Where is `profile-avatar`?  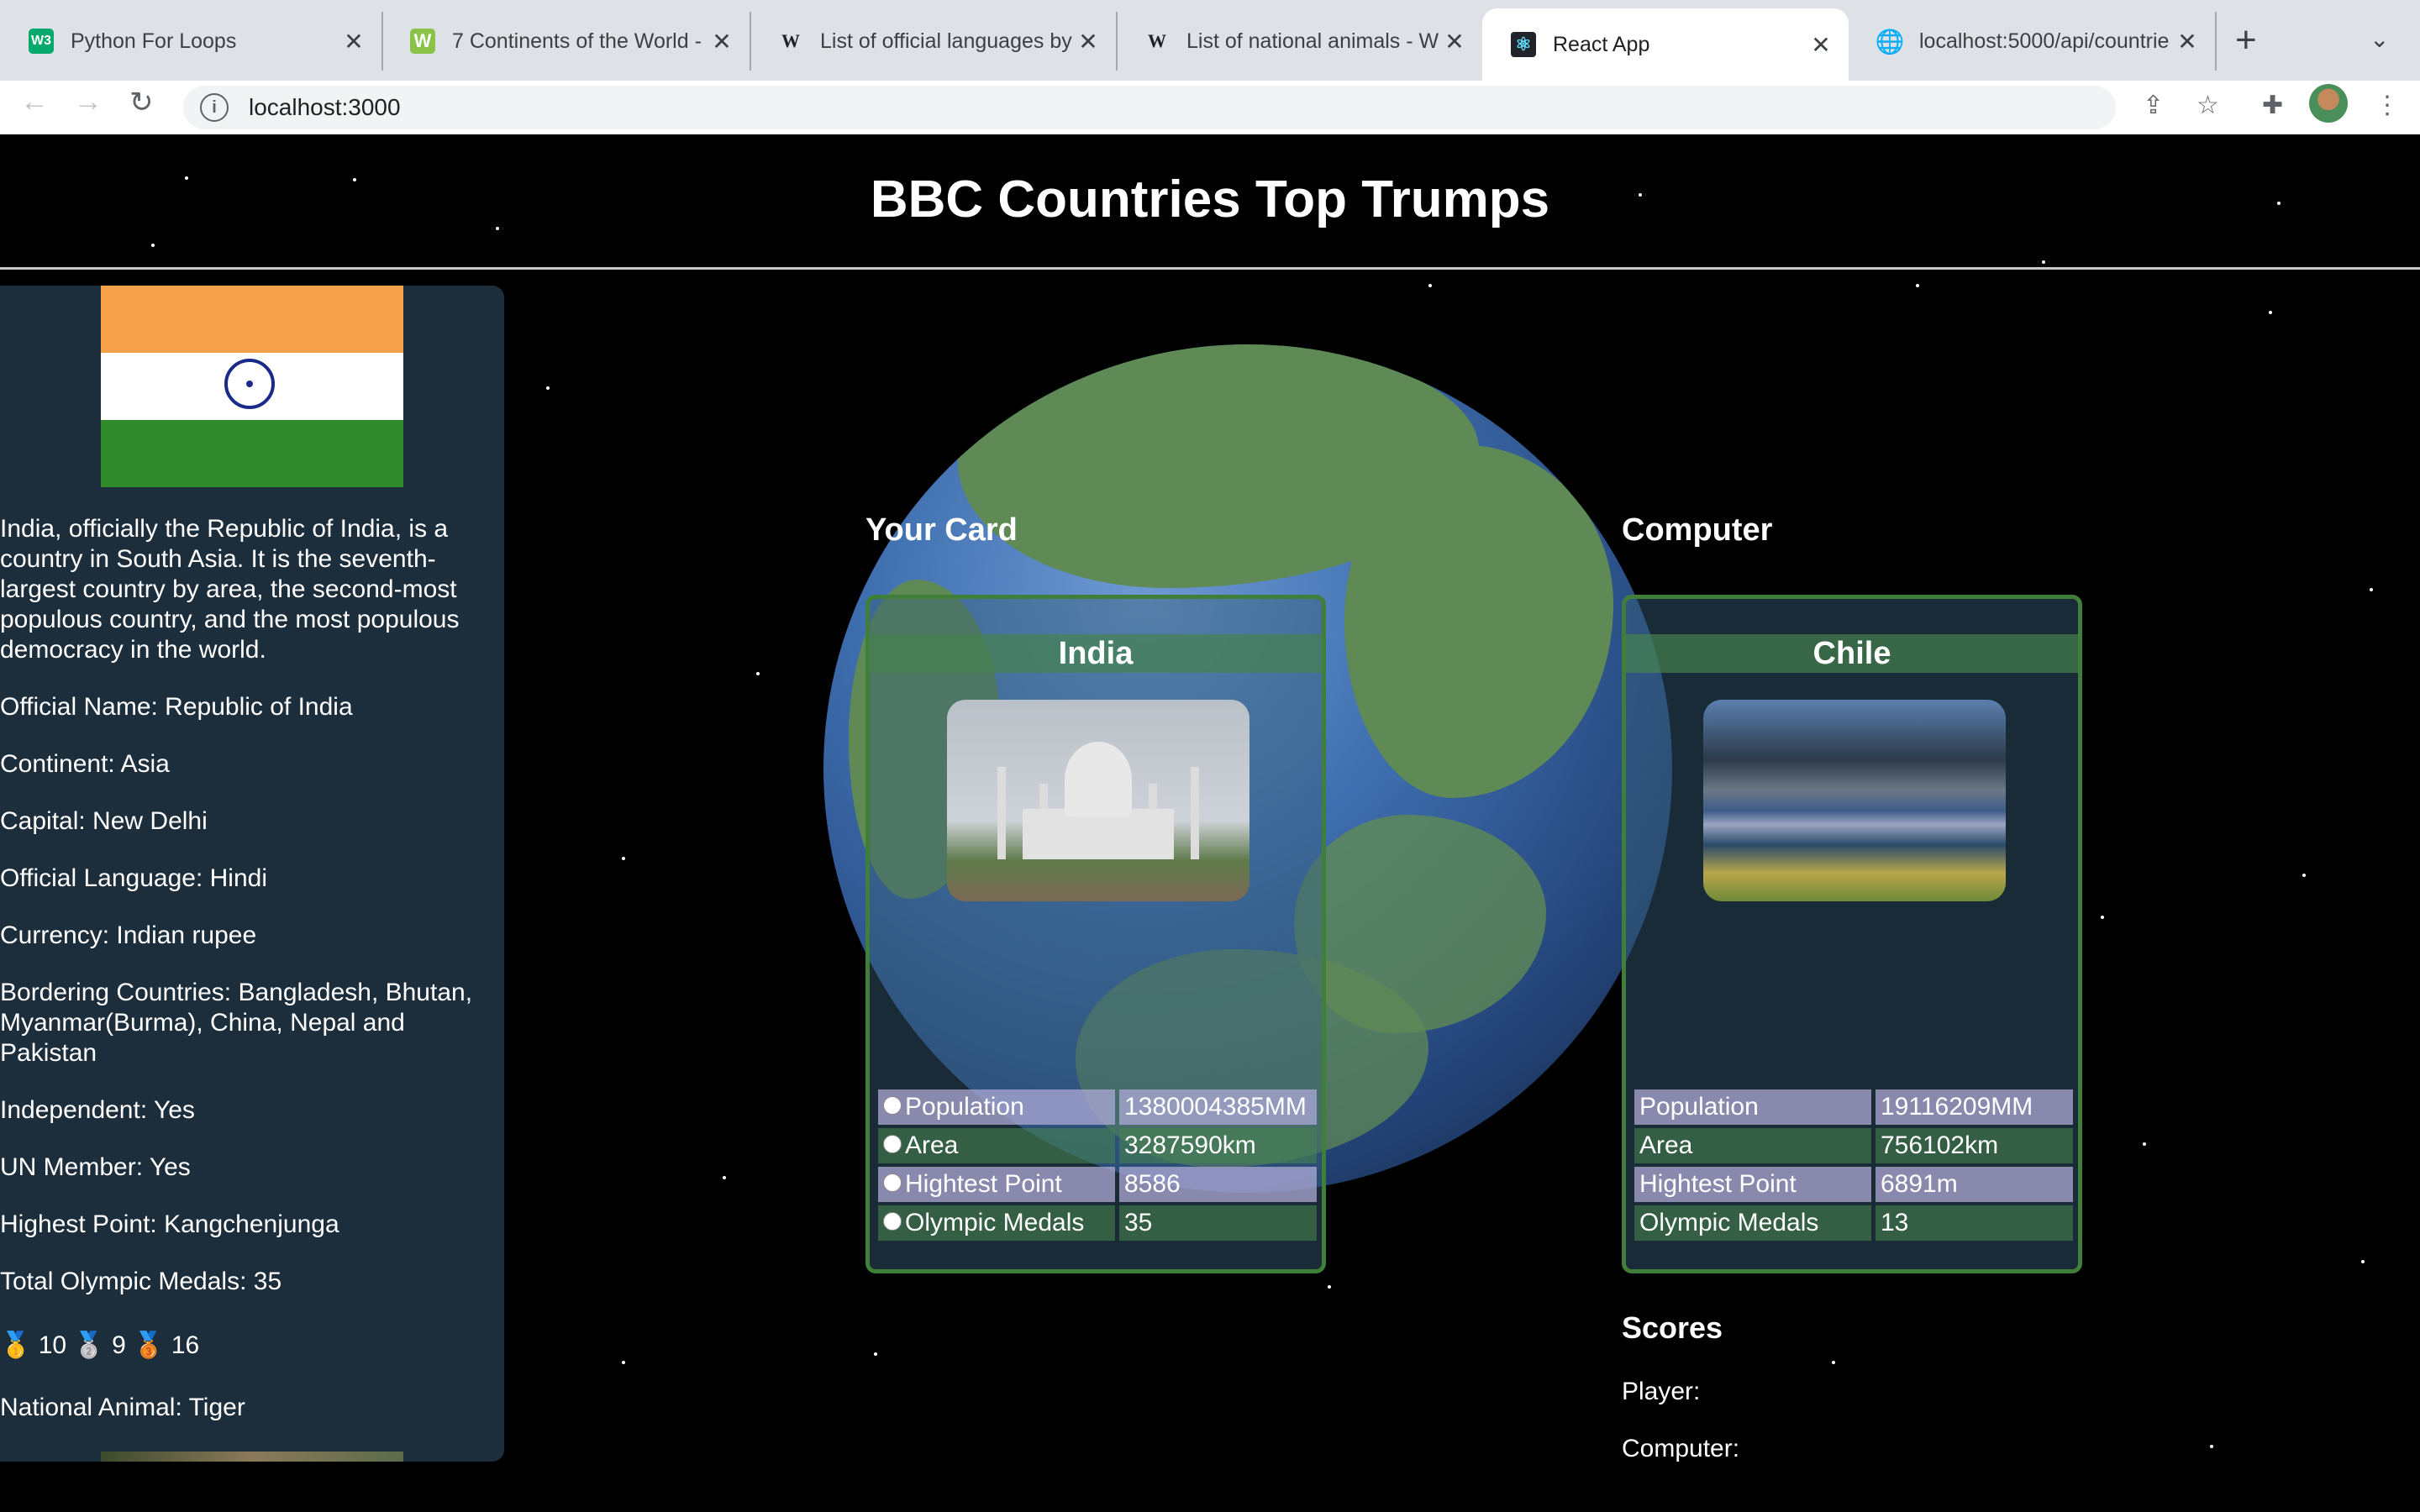 profile-avatar is located at coordinates (2329, 103).